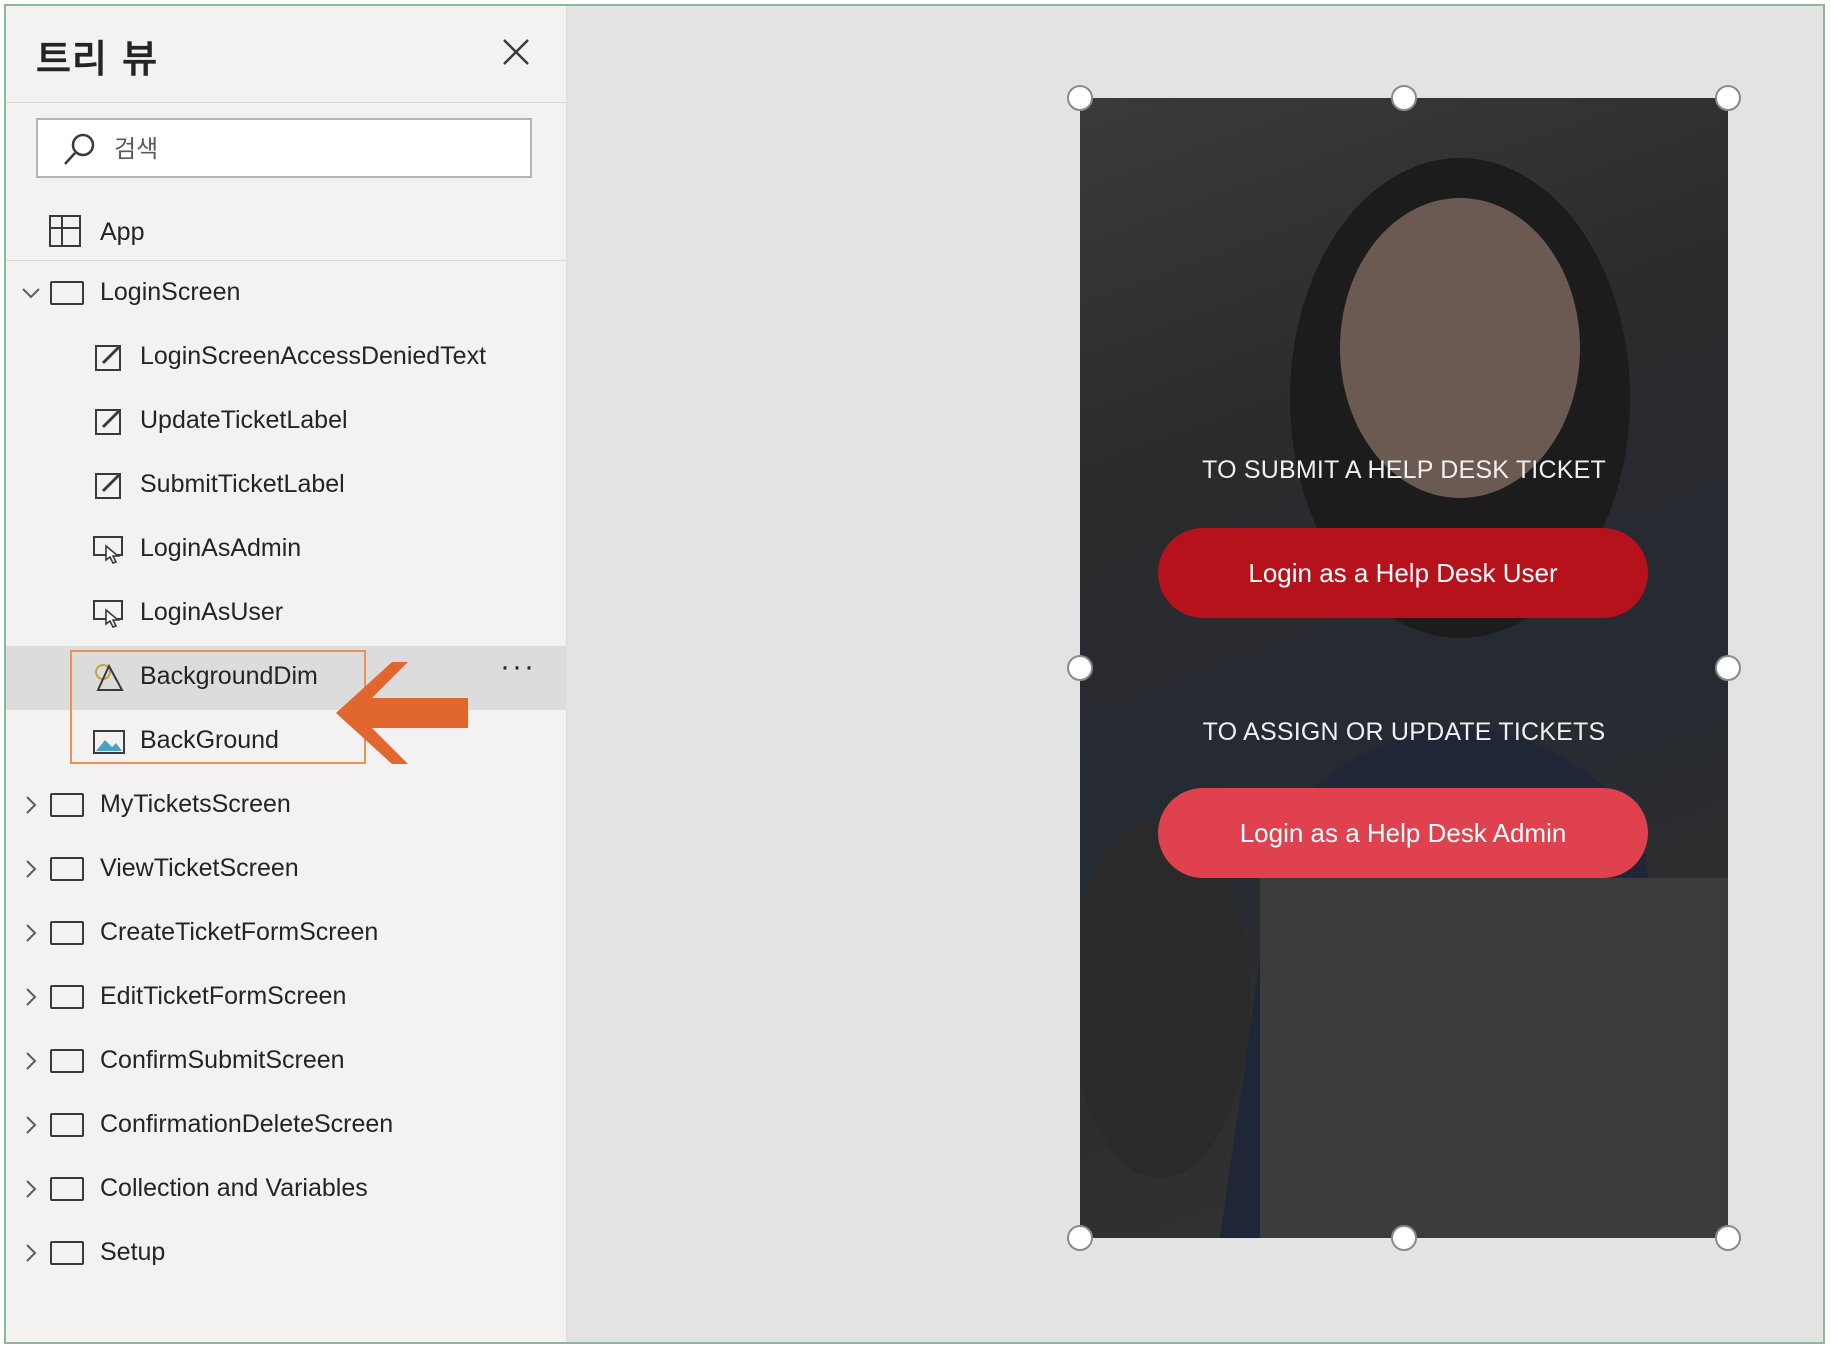 The height and width of the screenshot is (1352, 1831). What do you see at coordinates (242, 484) in the screenshot?
I see `tree-item-label: SubmitTicketLabel` at bounding box center [242, 484].